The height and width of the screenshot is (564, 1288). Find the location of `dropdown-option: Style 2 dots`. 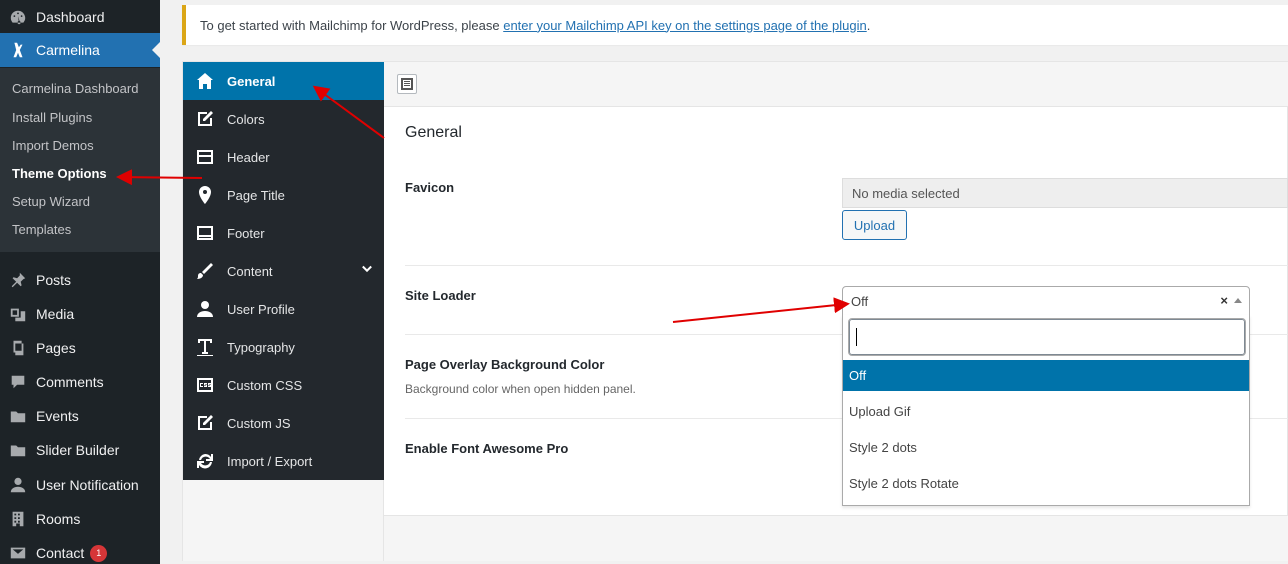

dropdown-option: Style 2 dots is located at coordinates (1046, 447).